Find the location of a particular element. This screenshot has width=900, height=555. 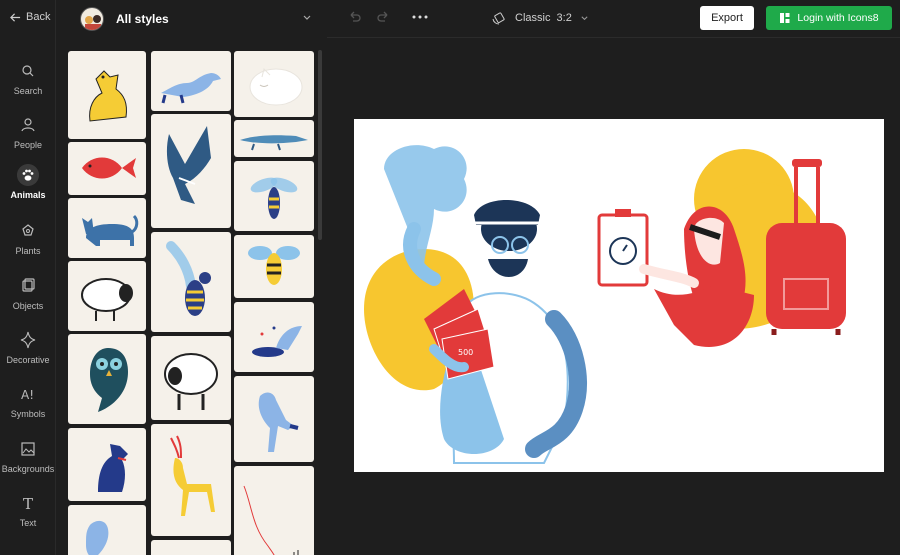

icons8-logo-icon is located at coordinates (785, 18).